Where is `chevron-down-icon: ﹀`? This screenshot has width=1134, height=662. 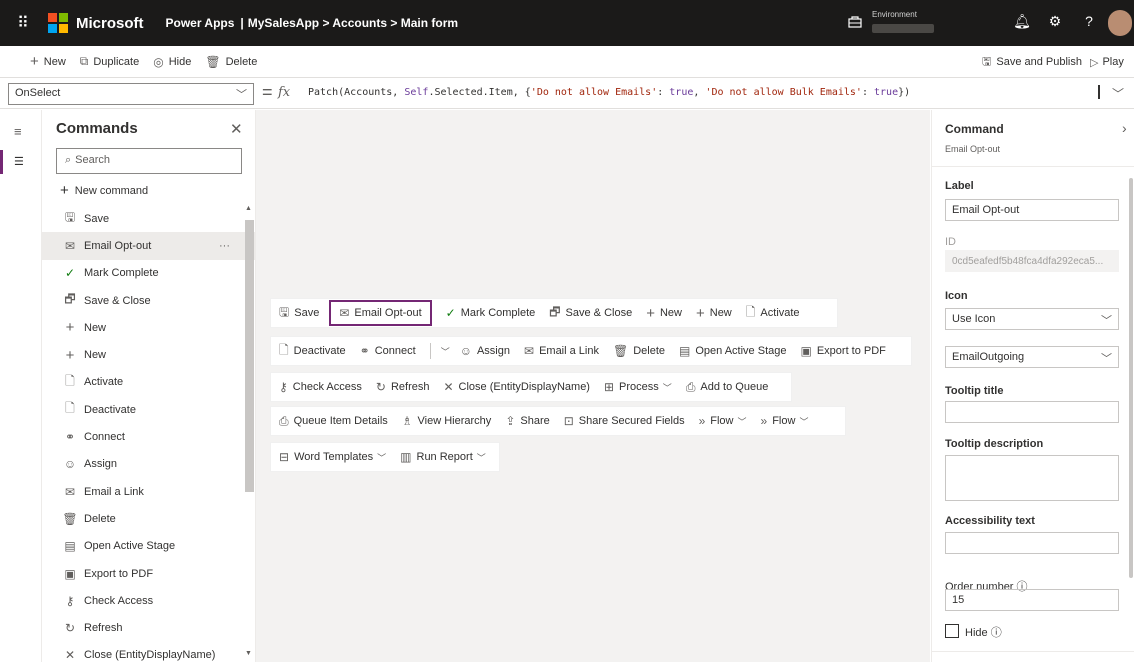
chevron-down-icon: ﹀ is located at coordinates (804, 421).